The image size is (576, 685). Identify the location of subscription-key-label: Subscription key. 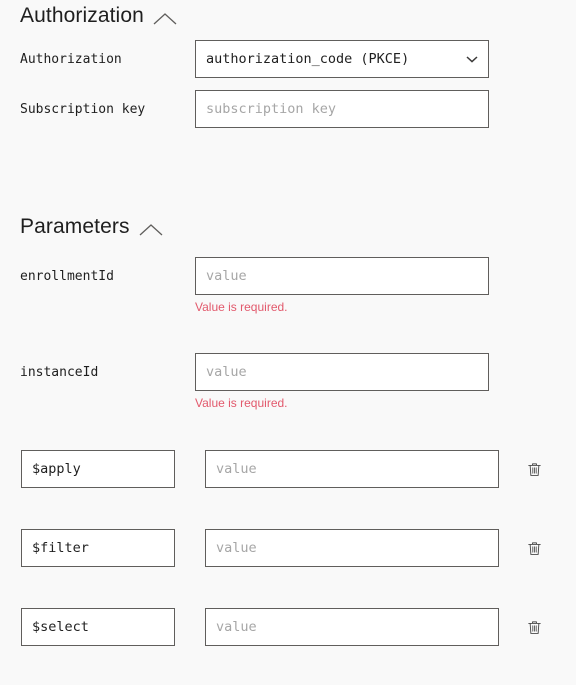
(83, 109).